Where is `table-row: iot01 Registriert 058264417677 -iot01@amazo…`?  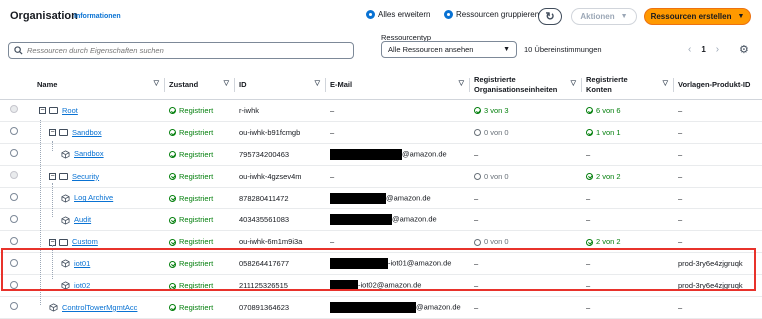
table-row: iot01 Registriert 058264417677 -iot01@amazo… is located at coordinates (381, 264).